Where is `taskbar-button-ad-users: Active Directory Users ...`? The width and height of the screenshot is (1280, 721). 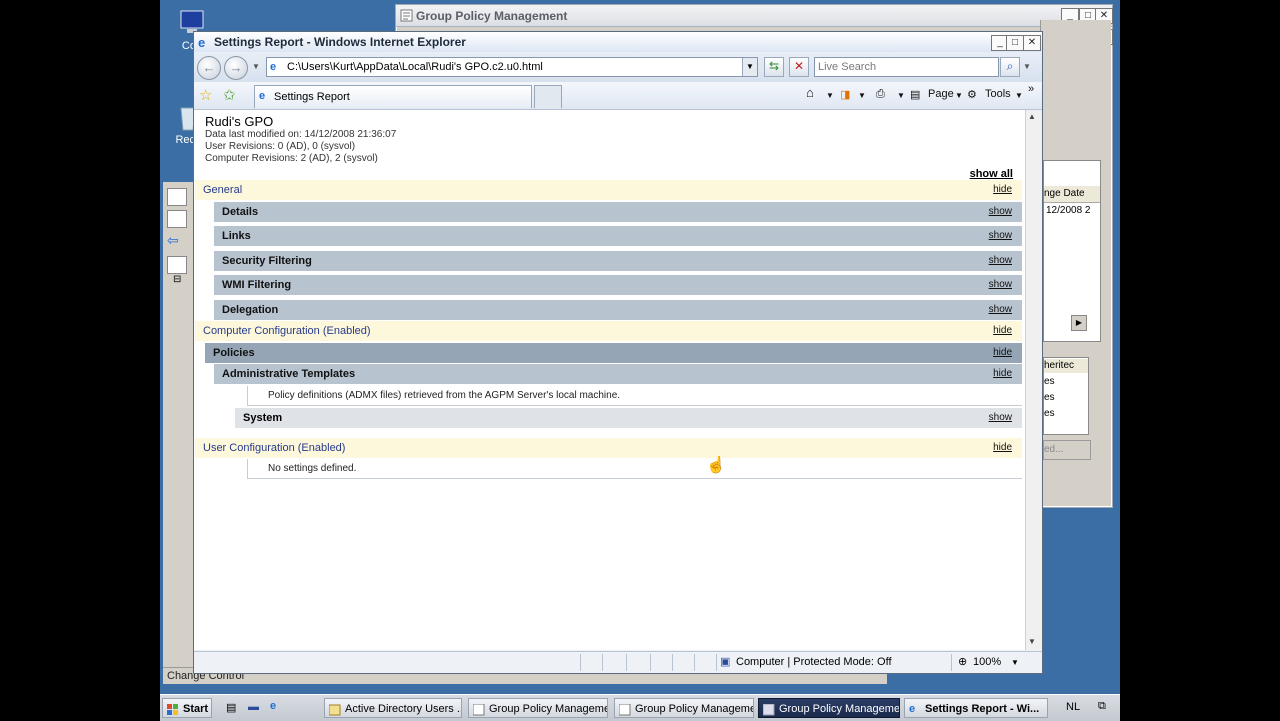
taskbar-button-ad-users: Active Directory Users ... is located at coordinates (393, 708).